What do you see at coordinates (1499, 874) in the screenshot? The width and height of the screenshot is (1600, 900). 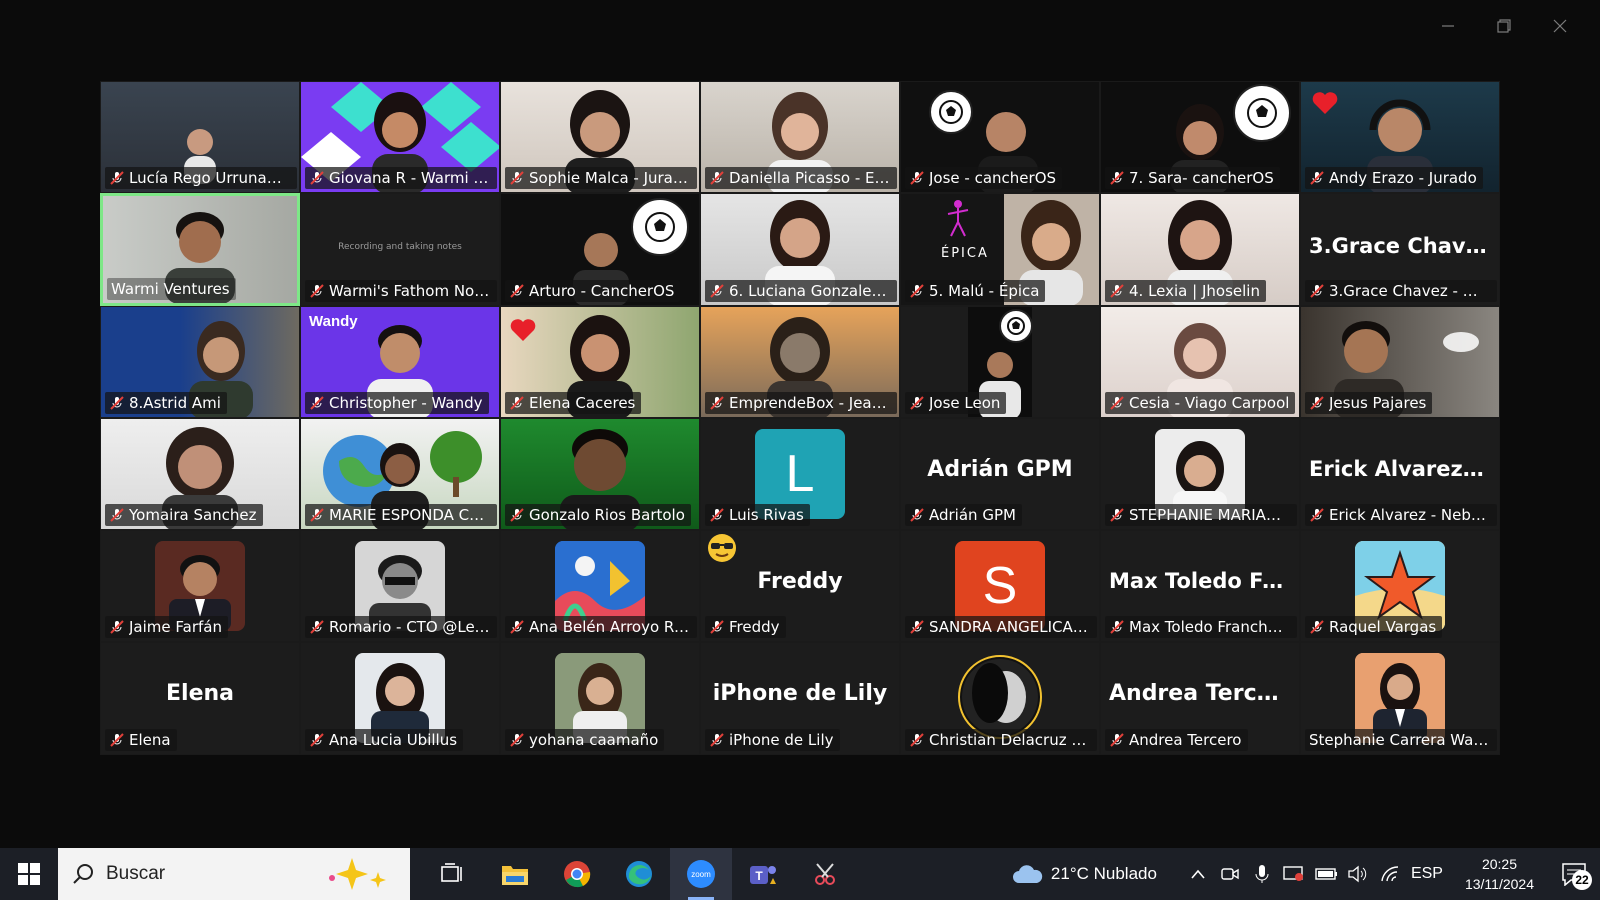 I see `taskbar-clock: 20:25 13/11/2024` at bounding box center [1499, 874].